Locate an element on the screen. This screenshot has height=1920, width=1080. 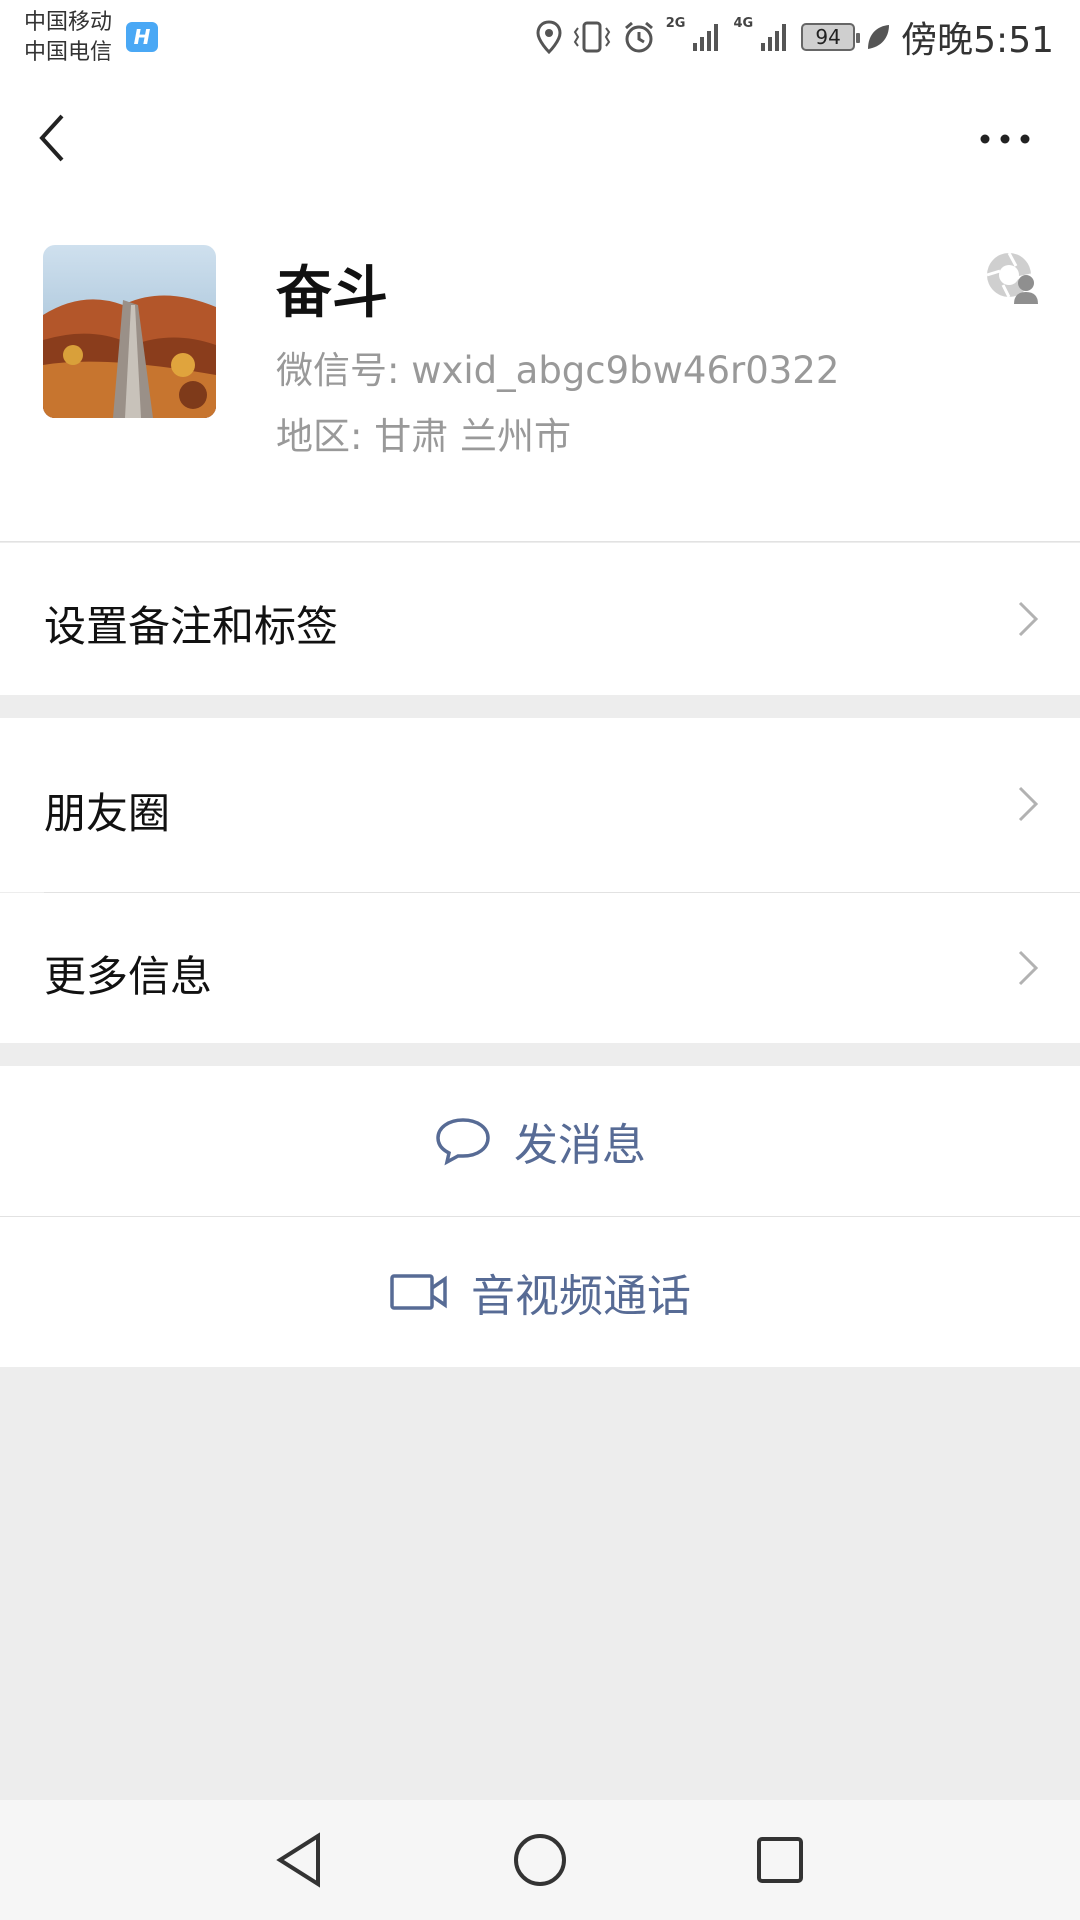
audio-video-call-button: 音视频通话 is located at coordinates (540, 1292).